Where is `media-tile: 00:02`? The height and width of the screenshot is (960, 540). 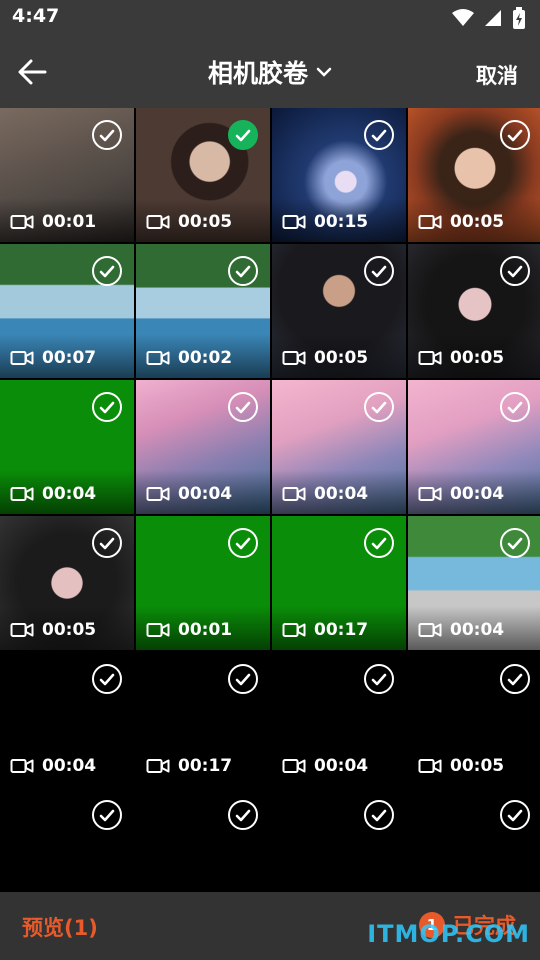
media-tile: 00:02 is located at coordinates (203, 311).